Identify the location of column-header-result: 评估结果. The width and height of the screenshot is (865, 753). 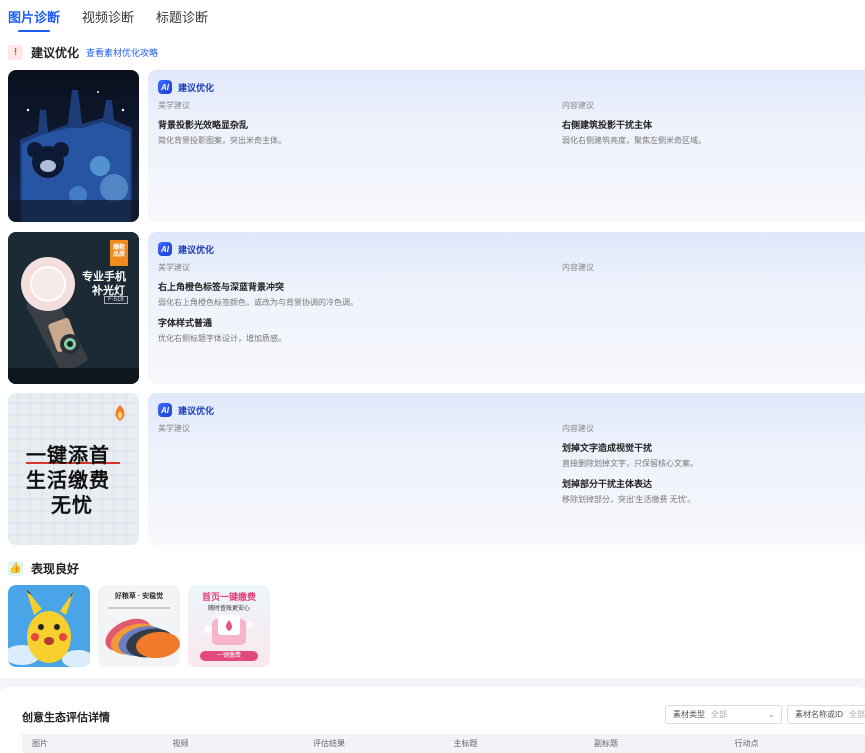
(373, 743).